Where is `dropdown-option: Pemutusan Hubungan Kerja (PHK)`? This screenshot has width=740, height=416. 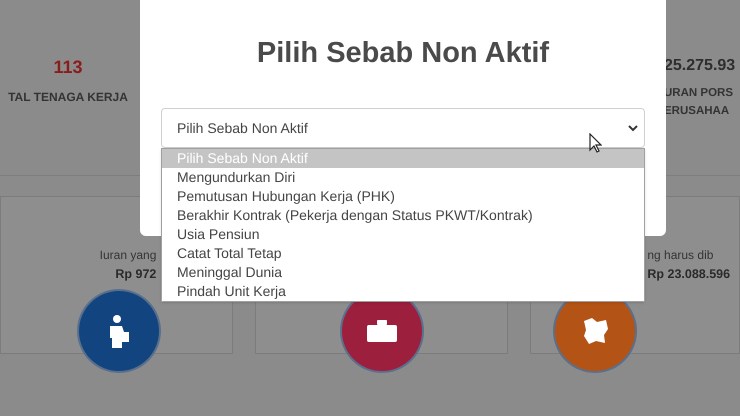
dropdown-option: Pemutusan Hubungan Kerja (PHK) is located at coordinates (403, 196).